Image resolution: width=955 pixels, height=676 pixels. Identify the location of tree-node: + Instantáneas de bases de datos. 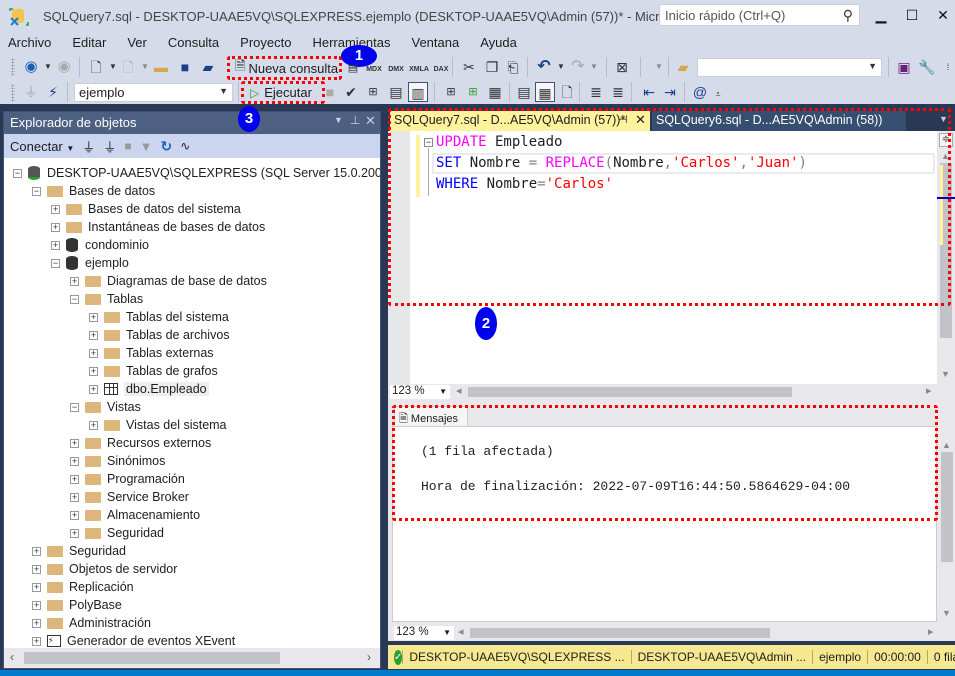
(158, 227).